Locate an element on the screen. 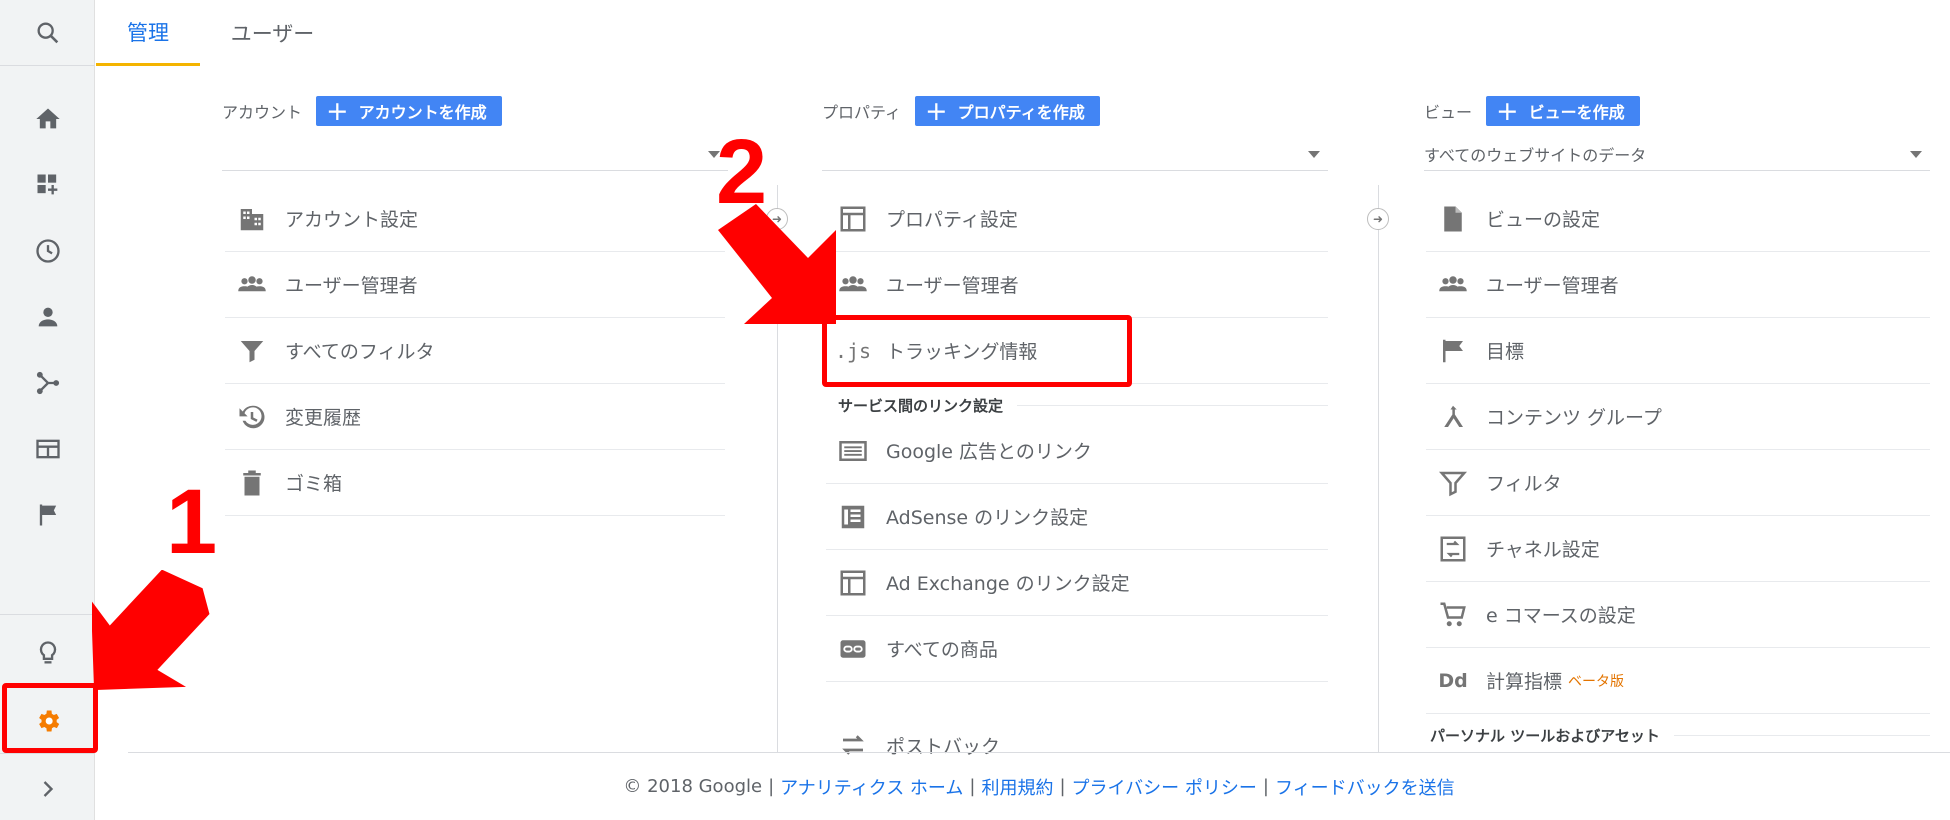 This screenshot has height=820, width=1950. copyright: © 2018 Google is located at coordinates (693, 786).